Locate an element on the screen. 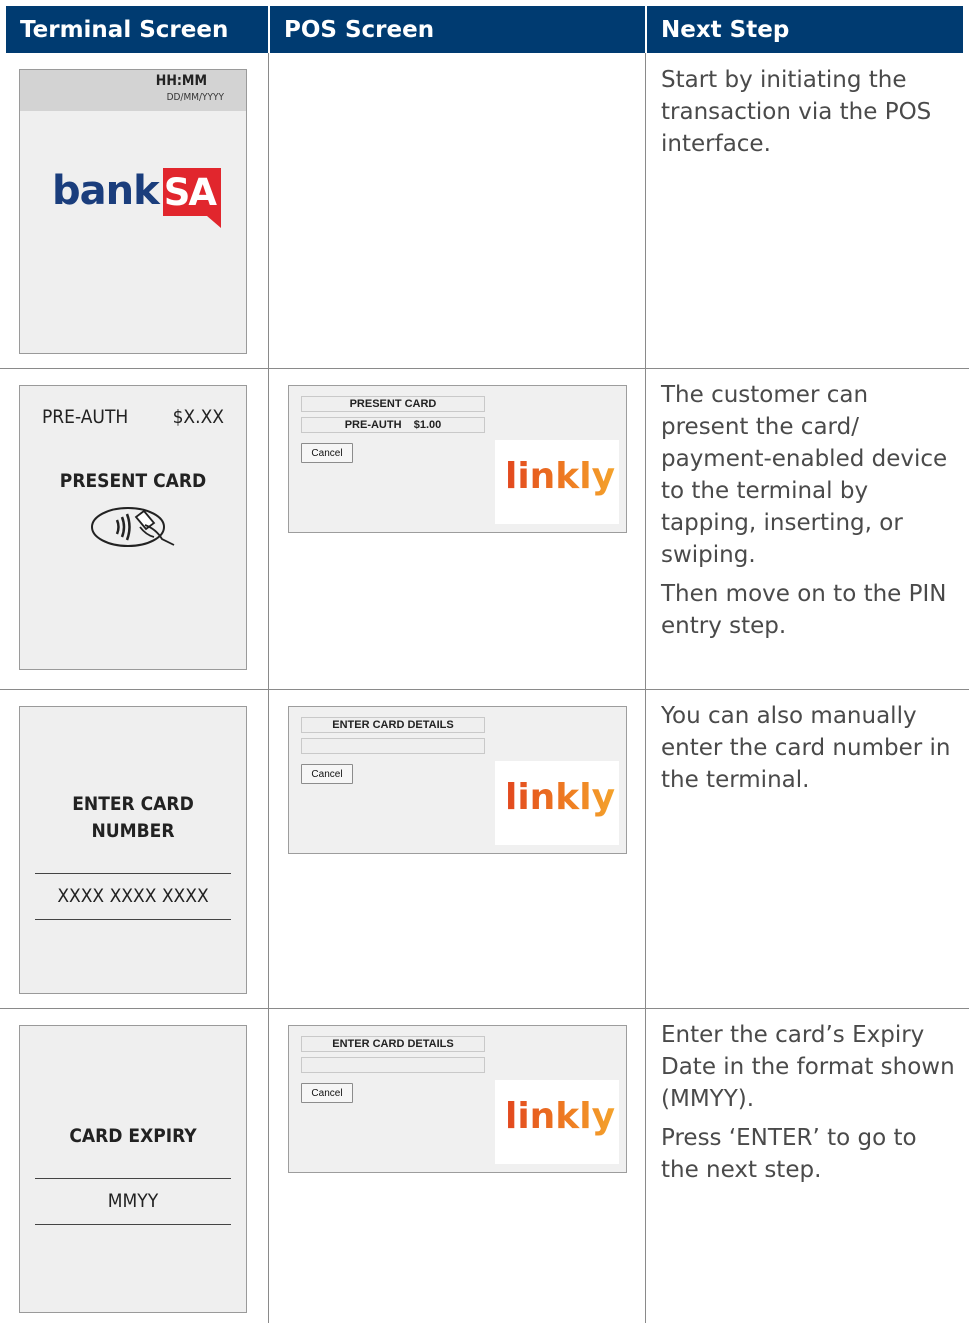  banksa-badge-text: SA is located at coordinates (190, 192).